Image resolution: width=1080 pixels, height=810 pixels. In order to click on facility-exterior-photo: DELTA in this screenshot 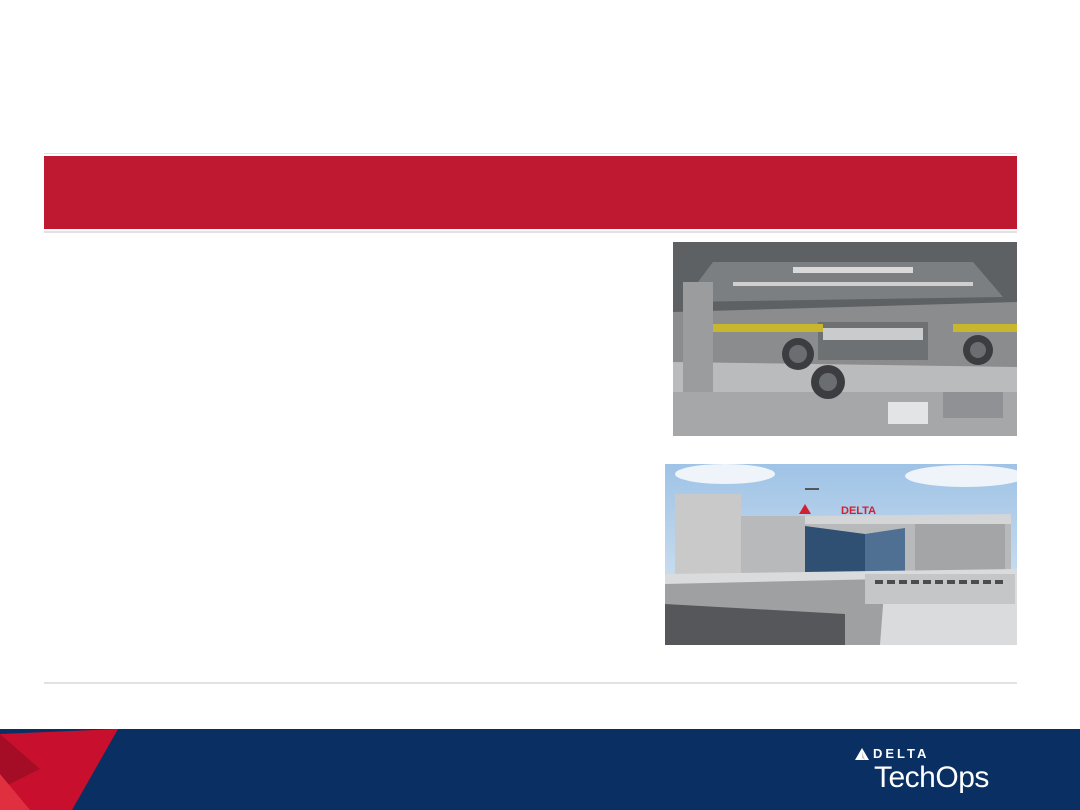, I will do `click(841, 554)`.